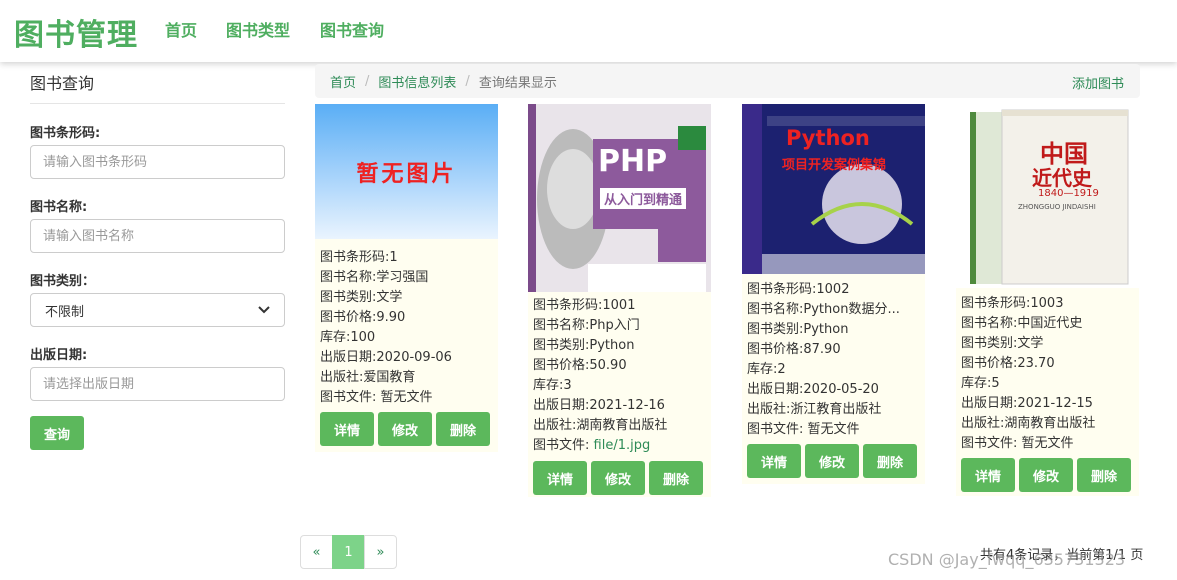  I want to click on book-price: 图书价格:23.70, so click(1008, 363).